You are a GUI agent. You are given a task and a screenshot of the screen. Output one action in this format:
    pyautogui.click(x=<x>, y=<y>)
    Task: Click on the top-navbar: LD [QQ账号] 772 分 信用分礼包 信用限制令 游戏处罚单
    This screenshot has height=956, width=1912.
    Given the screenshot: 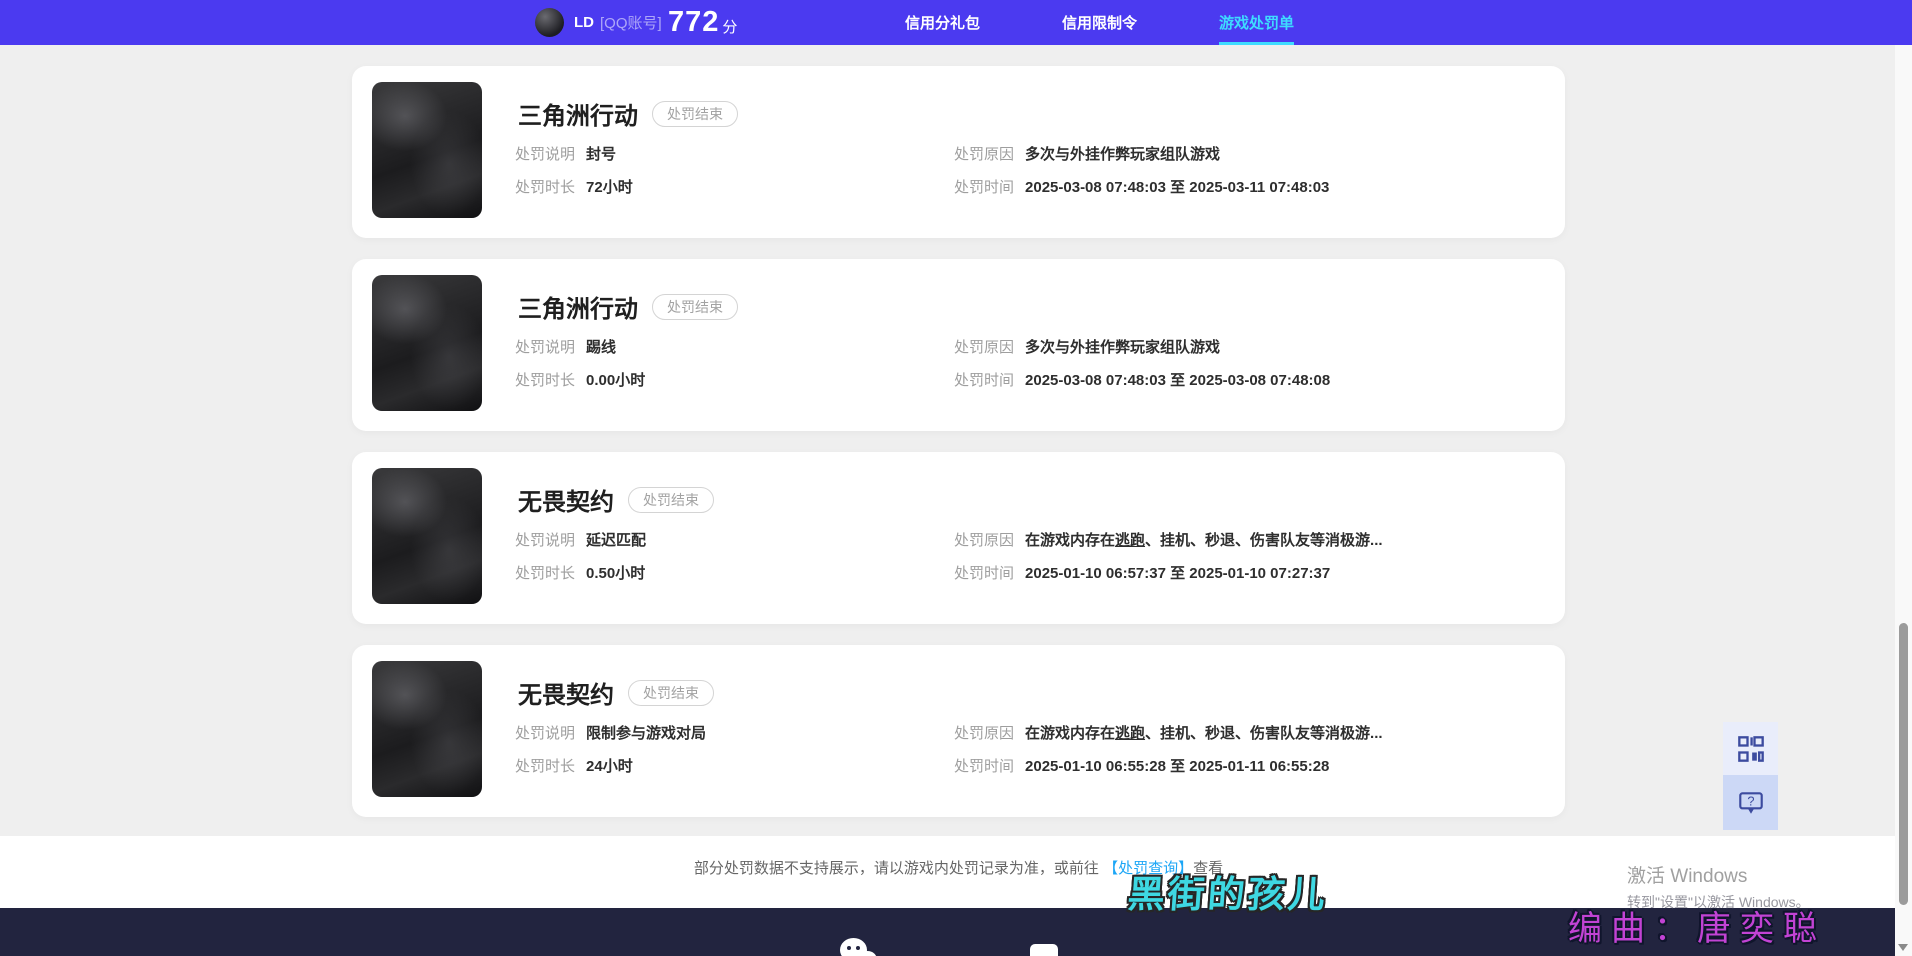 What is the action you would take?
    pyautogui.click(x=956, y=22)
    